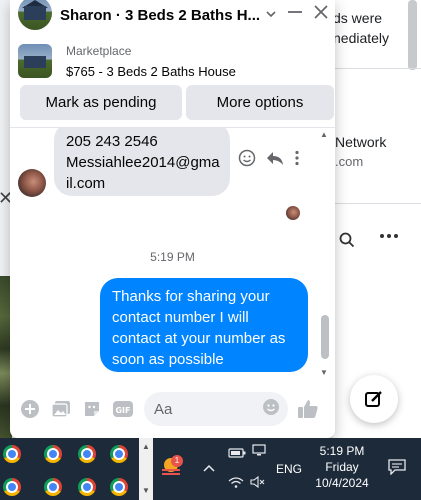 The image size is (421, 500). I want to click on mark-as-pending-button: Mark as pending, so click(101, 102).